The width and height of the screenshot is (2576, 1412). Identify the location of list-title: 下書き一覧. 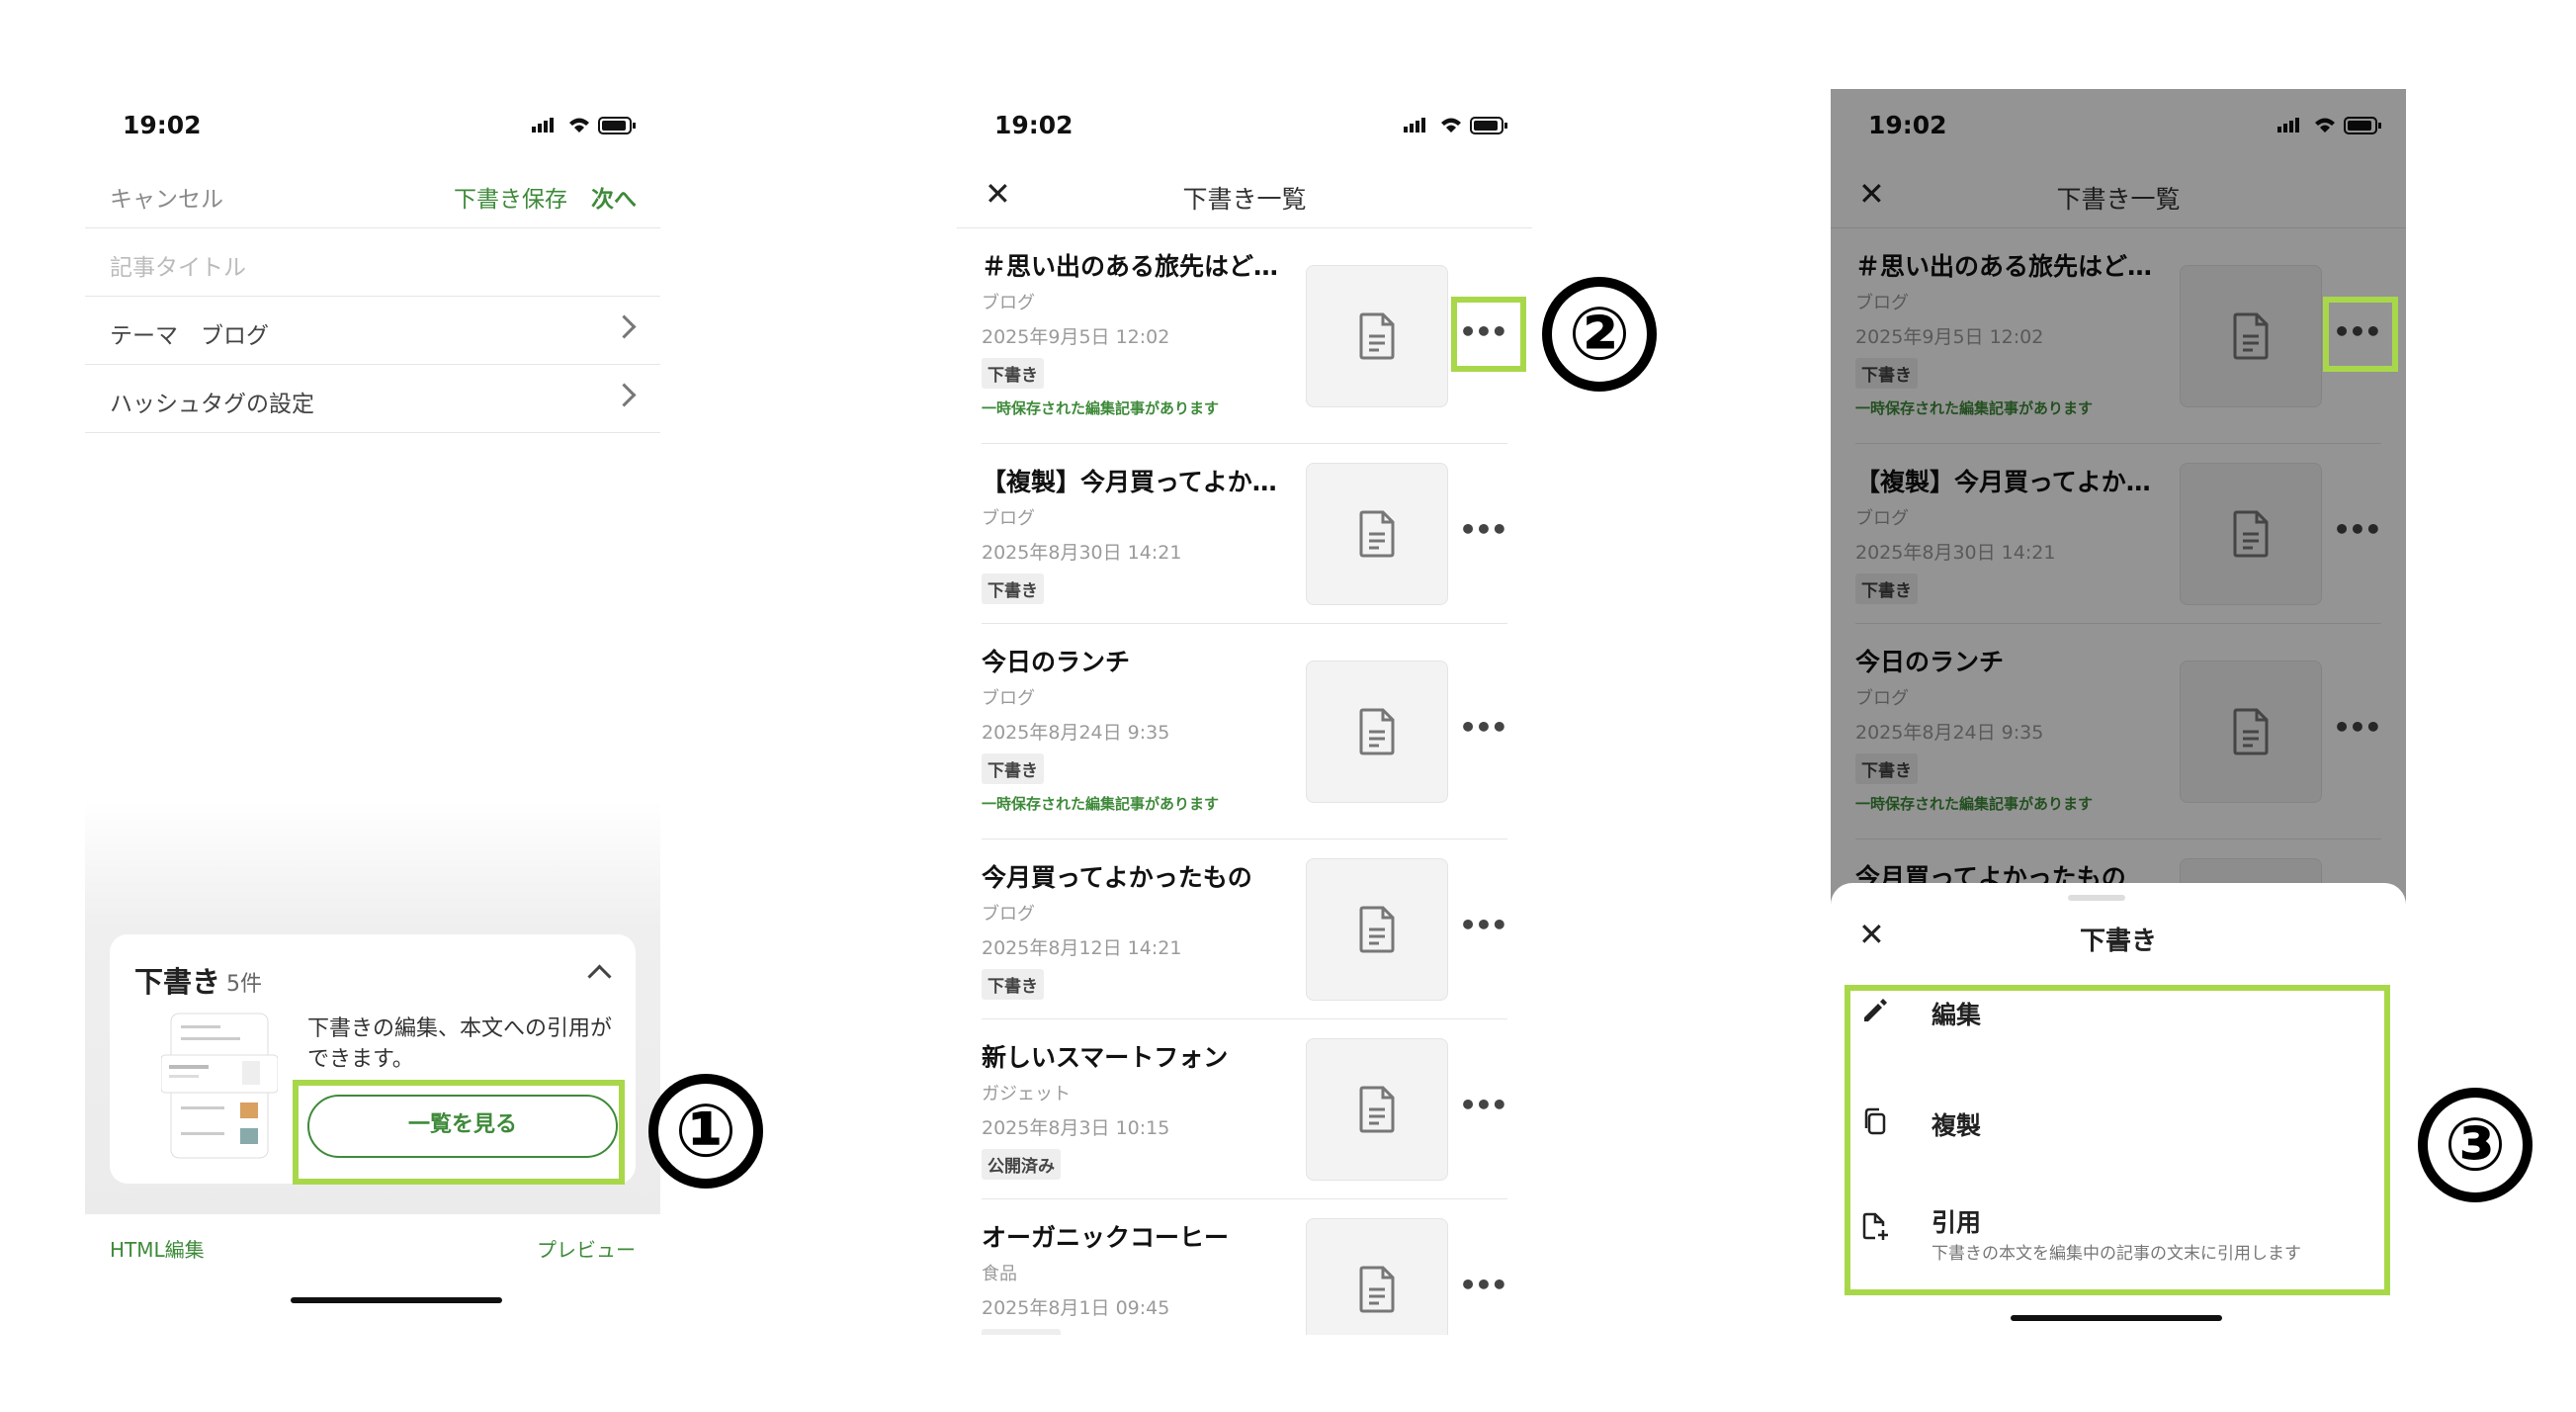
(1244, 199).